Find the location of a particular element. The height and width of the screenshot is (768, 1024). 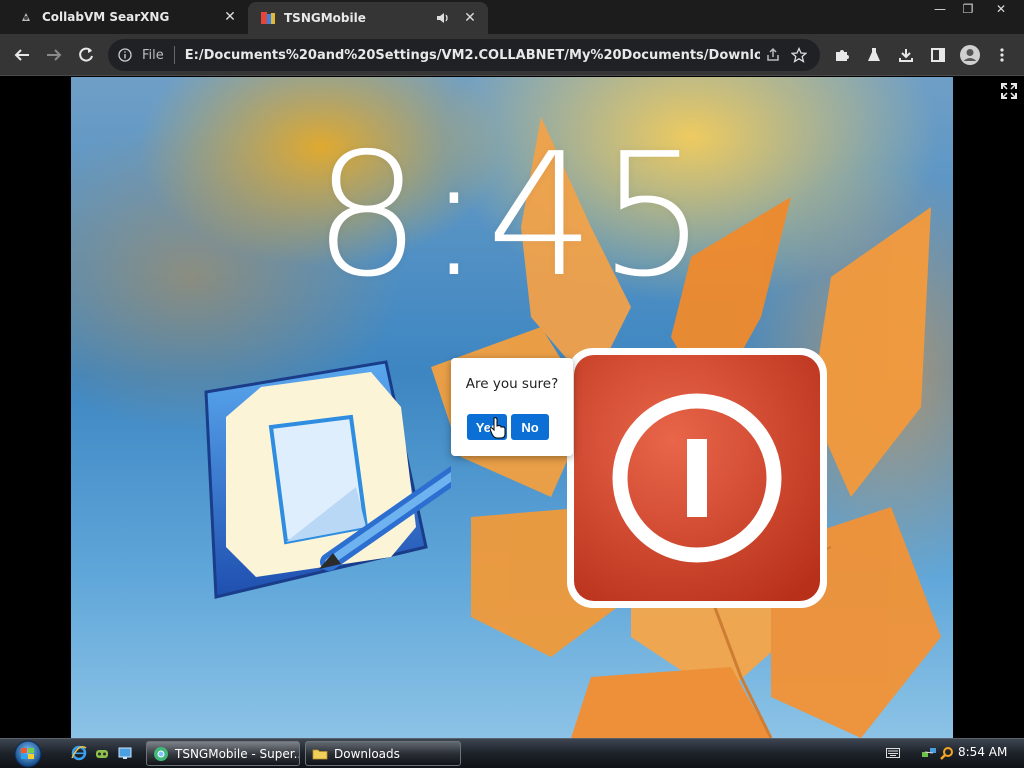

tab-collabvm-searxng: CollabVM SearXNG ✕ is located at coordinates (124, 17).